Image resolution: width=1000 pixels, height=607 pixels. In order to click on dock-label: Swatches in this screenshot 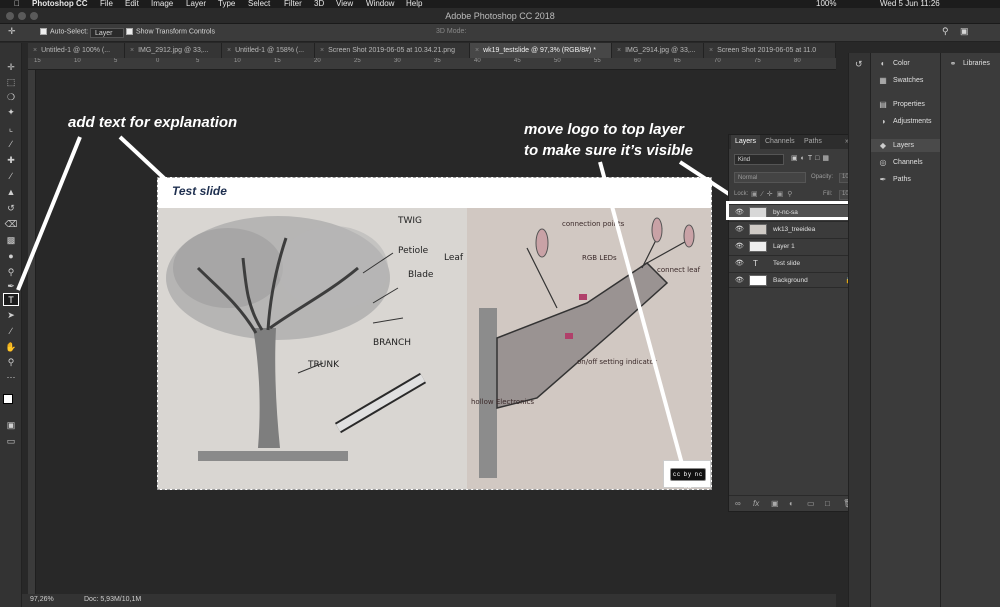, I will do `click(908, 80)`.